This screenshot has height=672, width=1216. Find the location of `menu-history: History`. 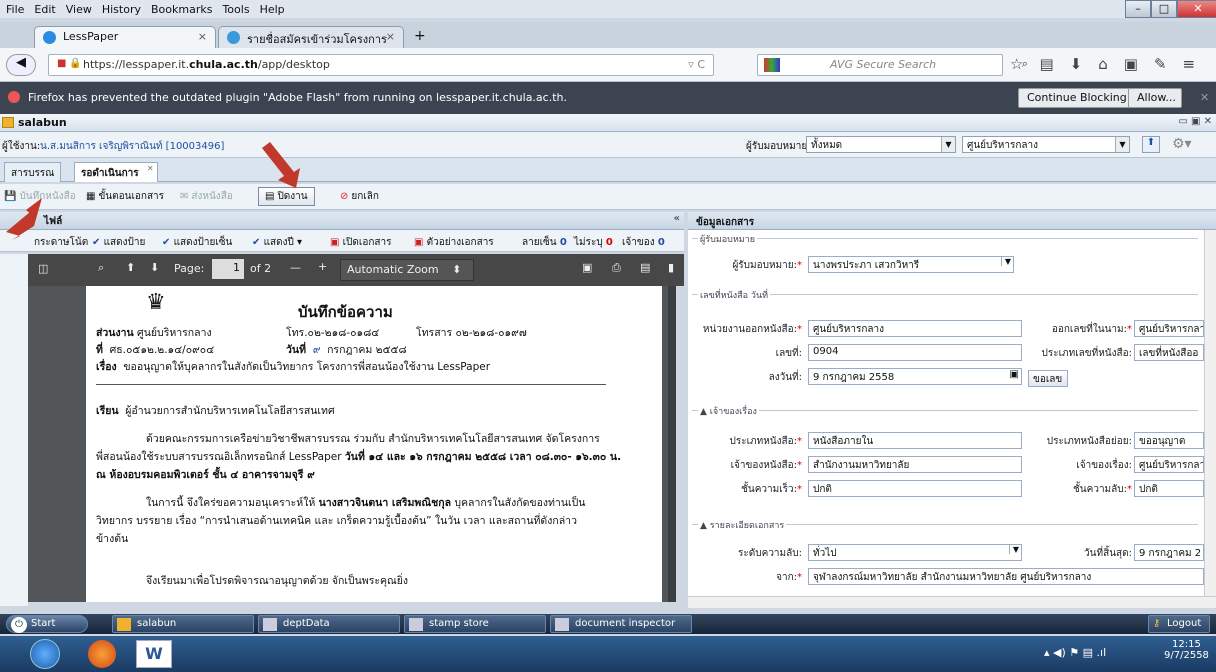

menu-history: History is located at coordinates (121, 9).